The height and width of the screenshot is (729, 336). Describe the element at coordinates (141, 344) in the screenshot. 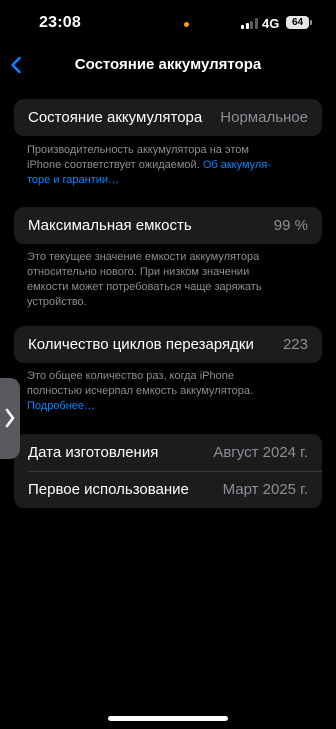

I see `cycles-label: Количество циклов перезарядки` at that location.